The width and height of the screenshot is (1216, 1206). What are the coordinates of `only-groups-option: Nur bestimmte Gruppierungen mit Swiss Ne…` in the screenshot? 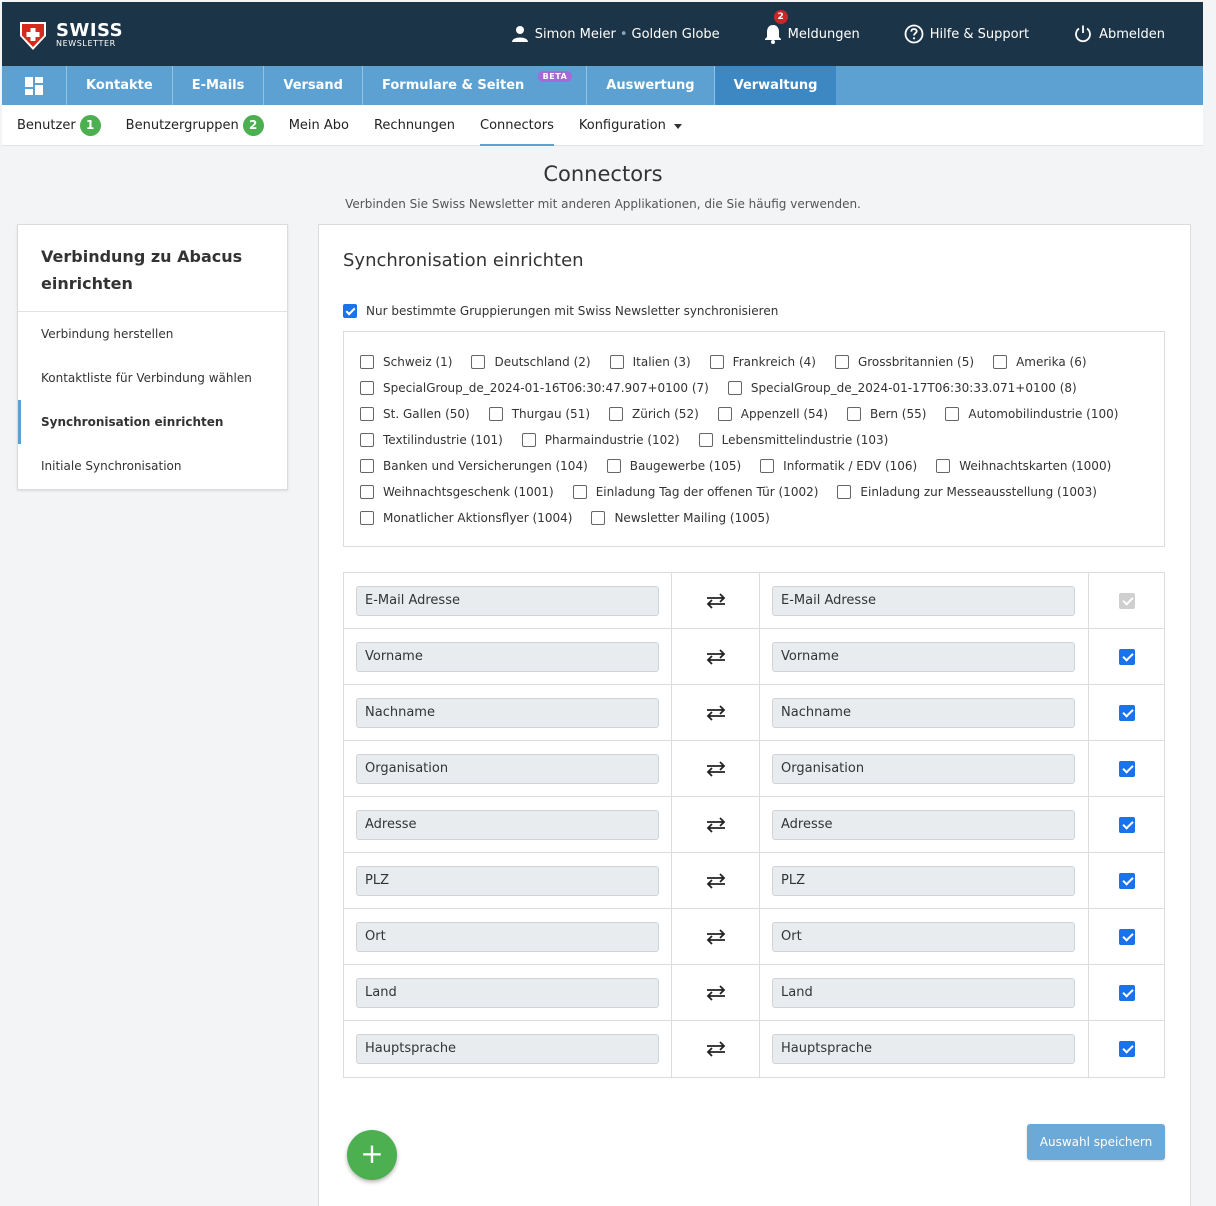 It's located at (560, 311).